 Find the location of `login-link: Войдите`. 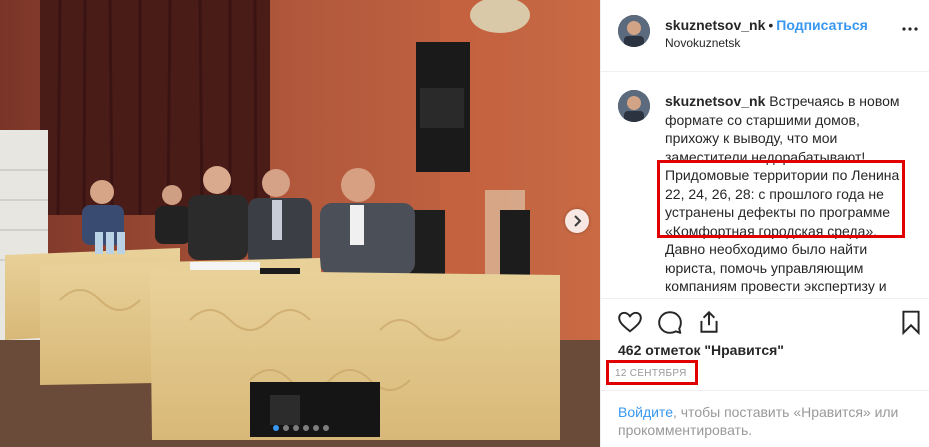

login-link: Войдите is located at coordinates (645, 412).